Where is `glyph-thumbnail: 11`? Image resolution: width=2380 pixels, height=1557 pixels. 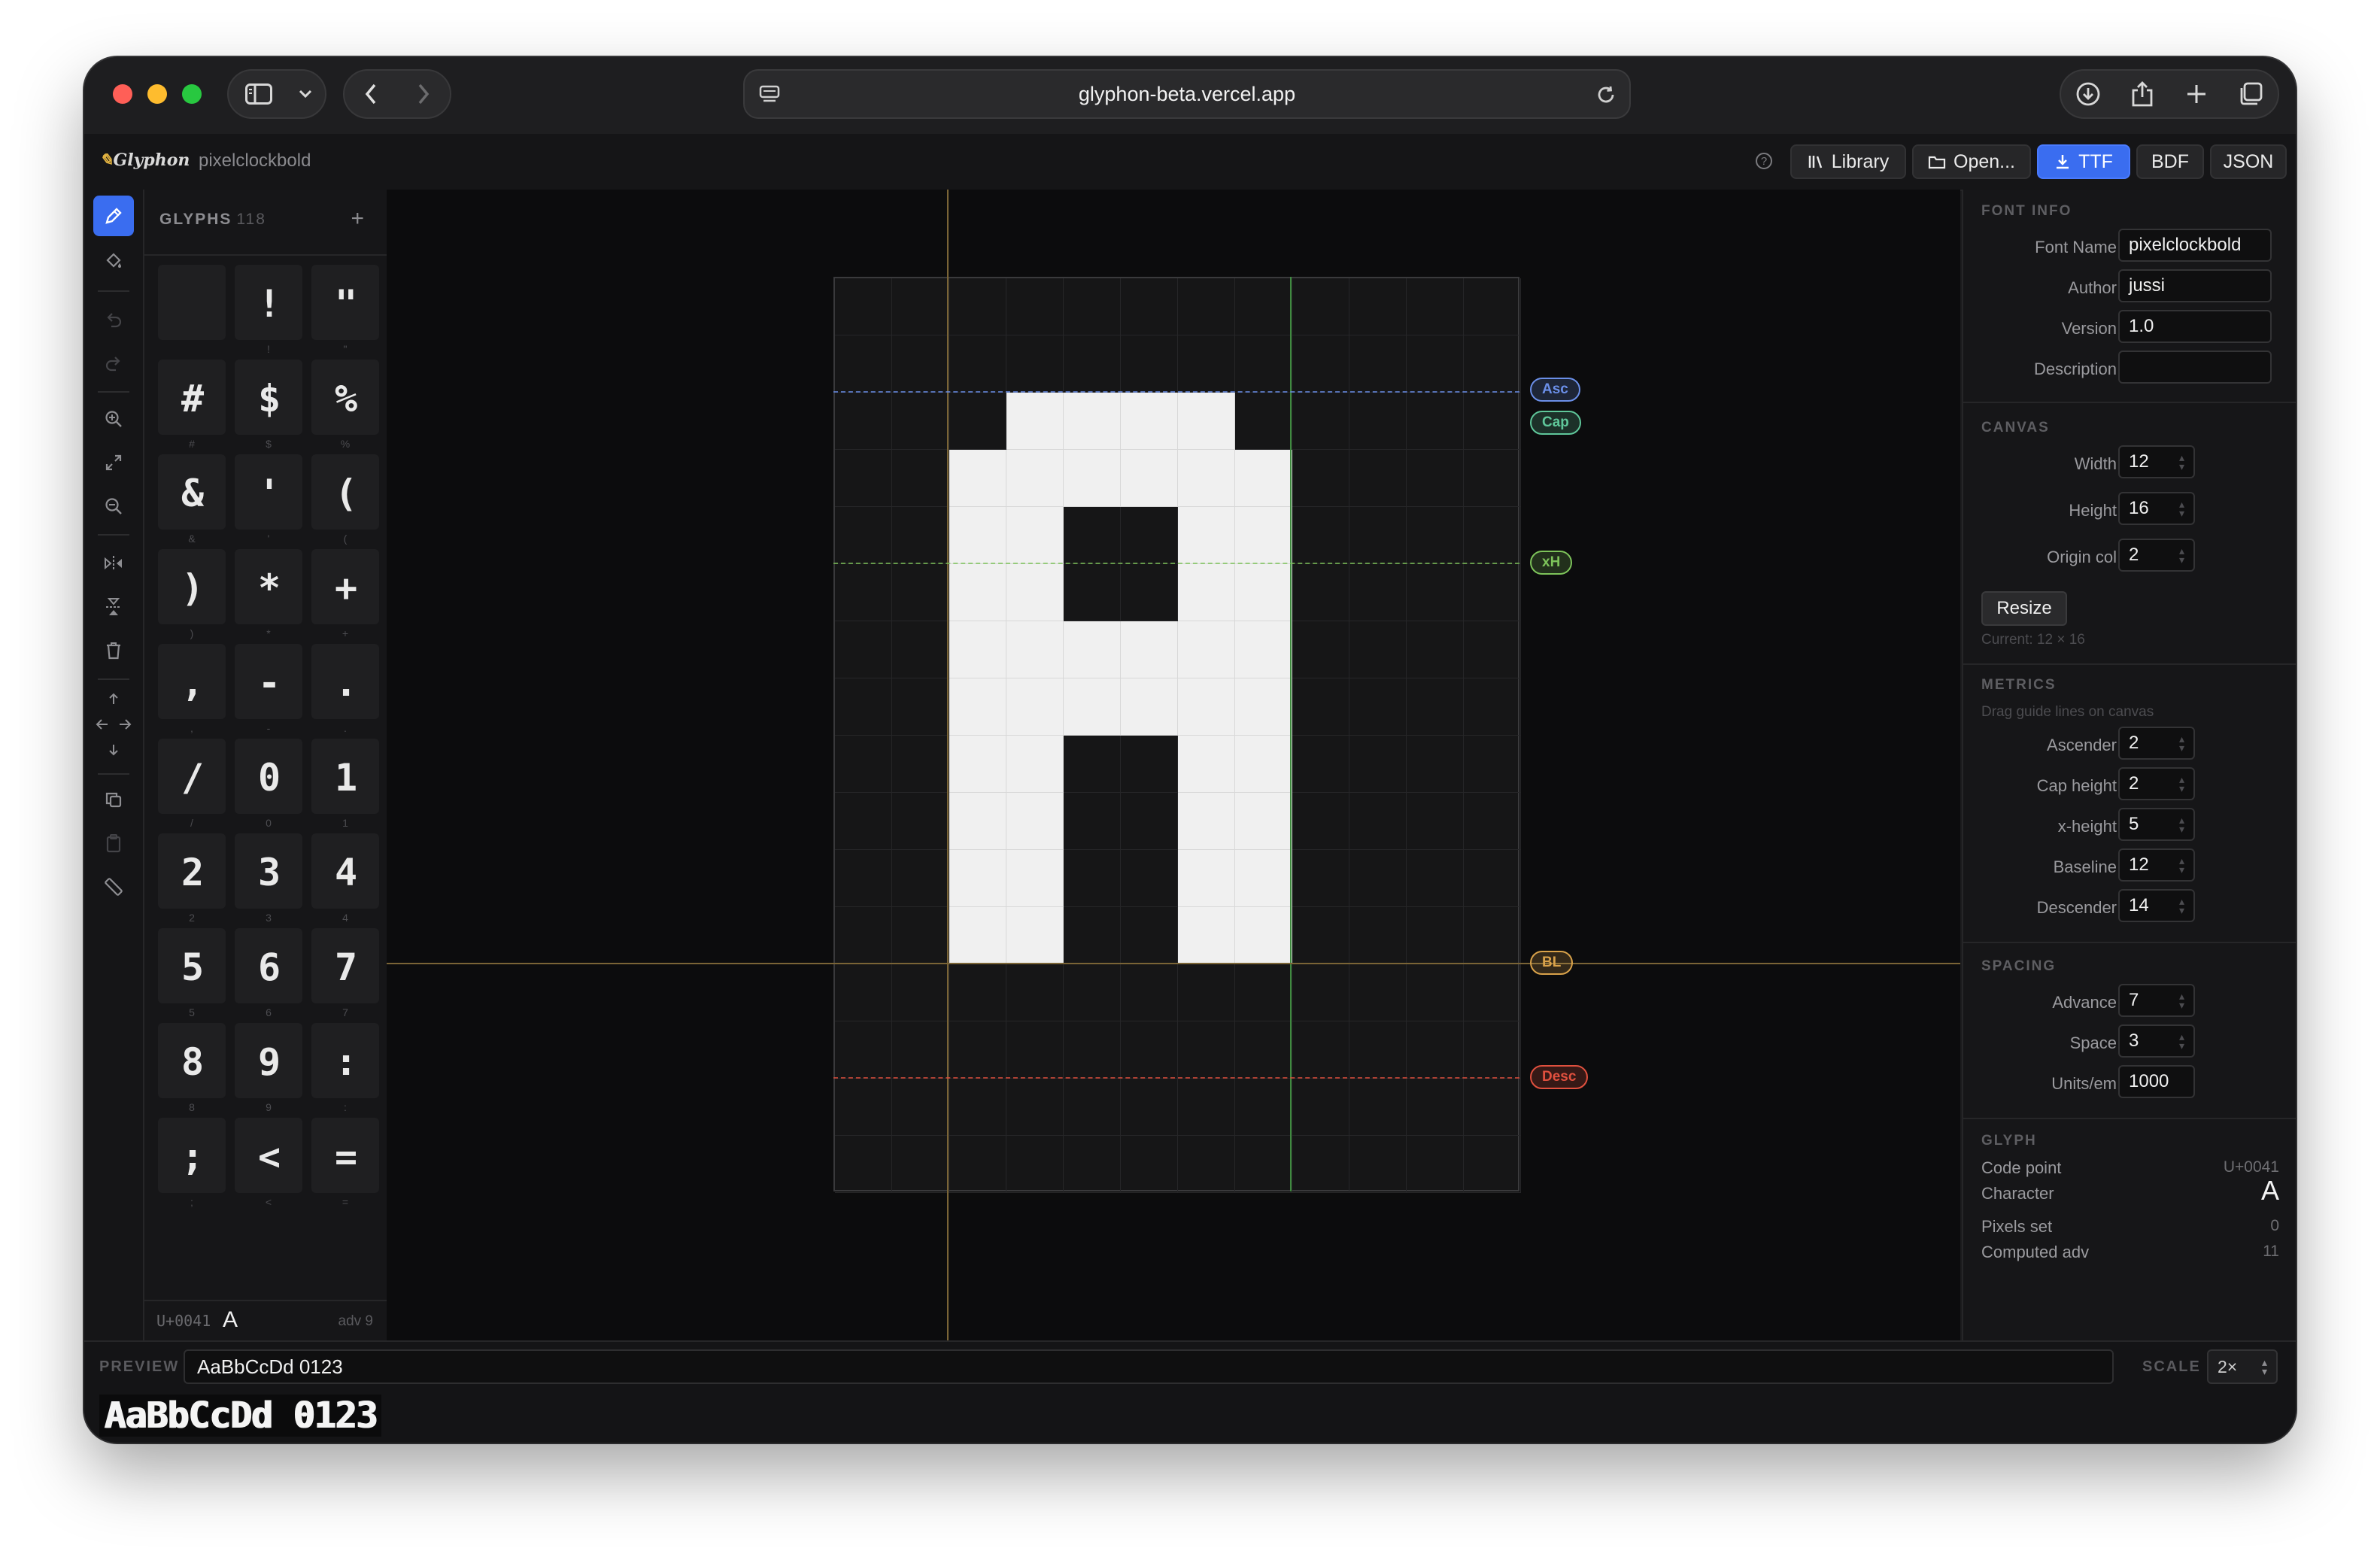 glyph-thumbnail: 11 is located at coordinates (345, 784).